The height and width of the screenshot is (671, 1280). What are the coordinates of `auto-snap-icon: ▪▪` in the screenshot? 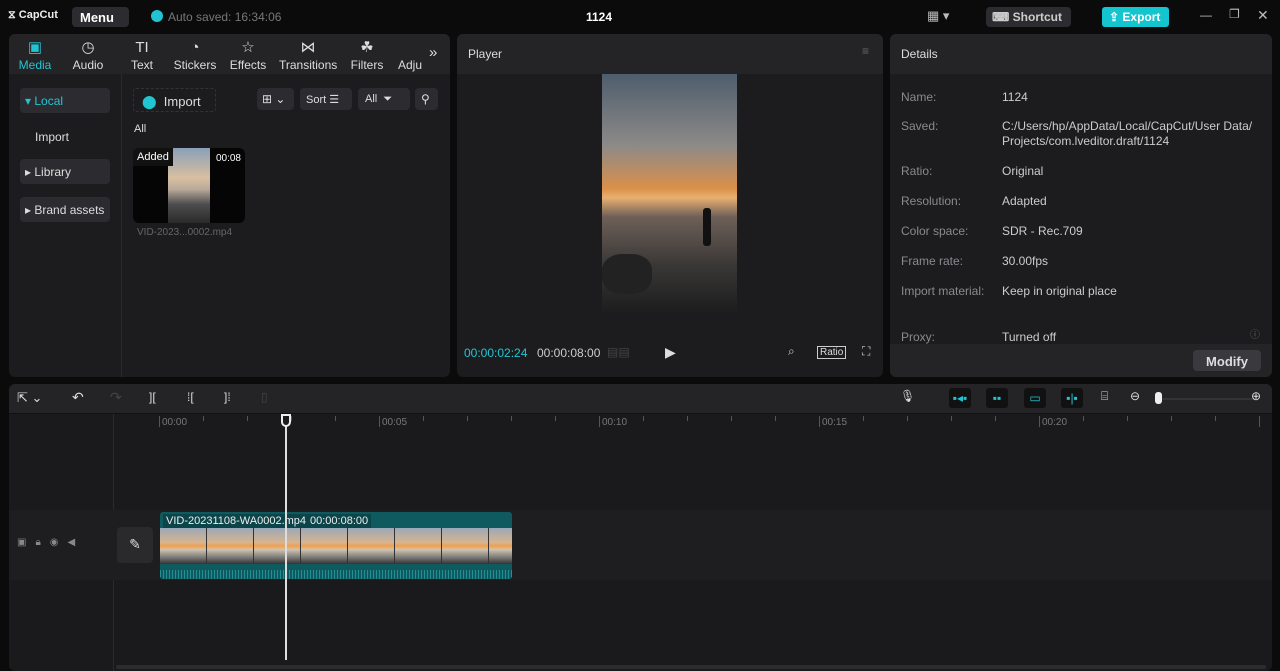 It's located at (997, 398).